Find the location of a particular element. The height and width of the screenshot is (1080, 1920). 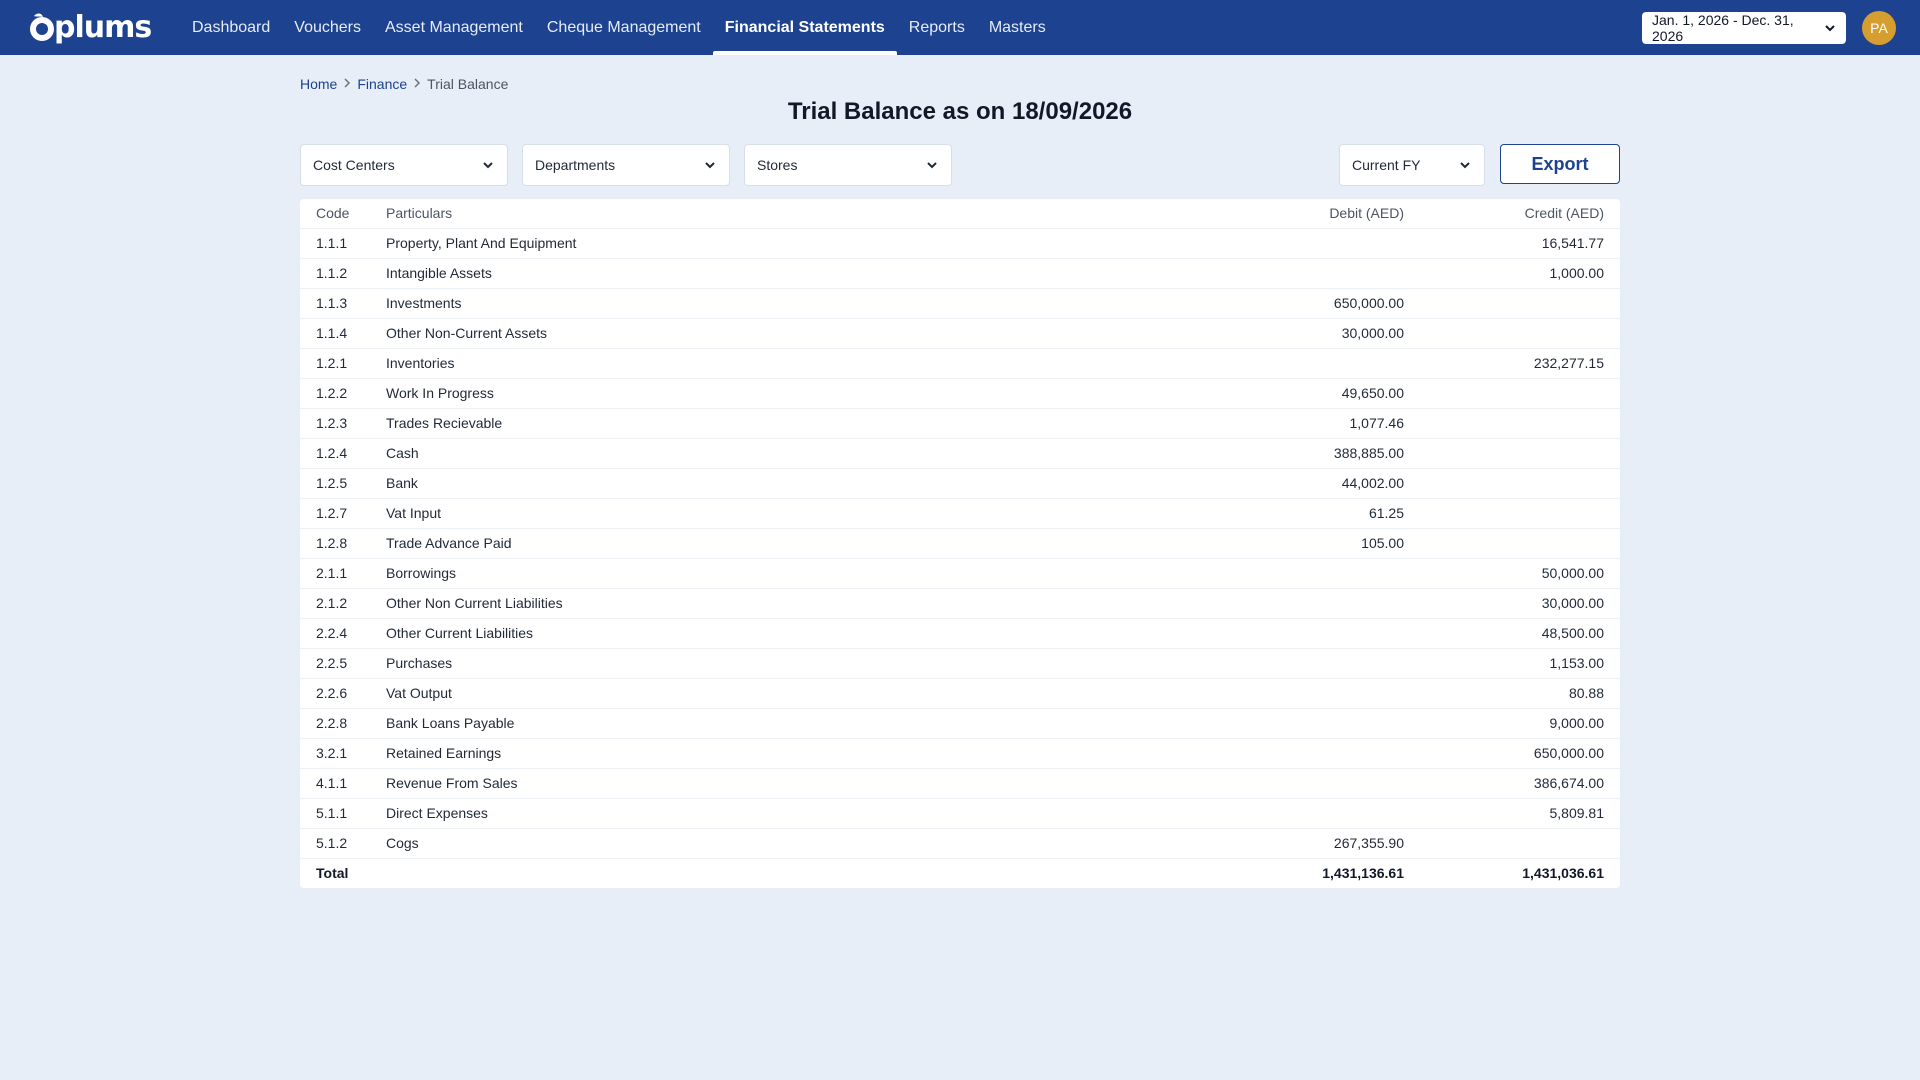

table-row: 1.1.3 Investments 650,000.00 is located at coordinates (960, 303).